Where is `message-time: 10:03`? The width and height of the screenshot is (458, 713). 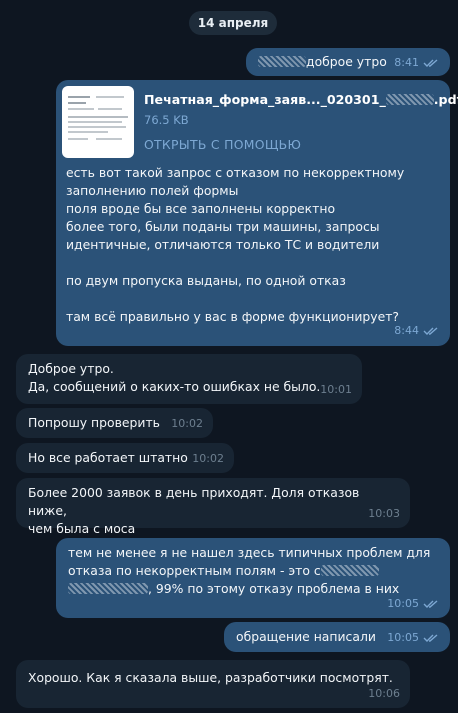 message-time: 10:03 is located at coordinates (384, 513).